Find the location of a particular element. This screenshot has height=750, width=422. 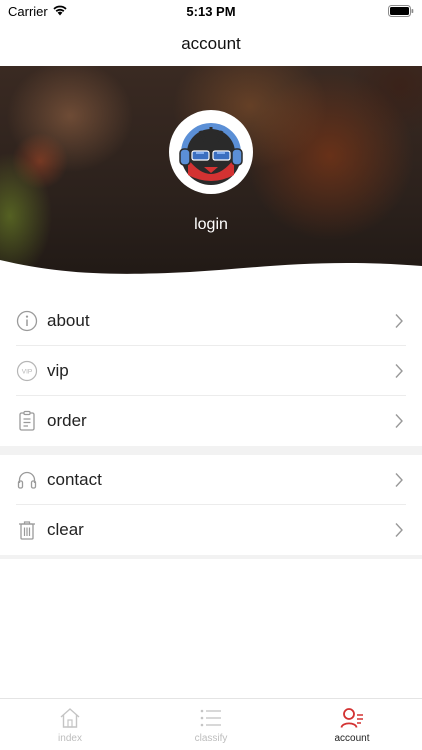

menu-item-contact: contact is located at coordinates (211, 480).